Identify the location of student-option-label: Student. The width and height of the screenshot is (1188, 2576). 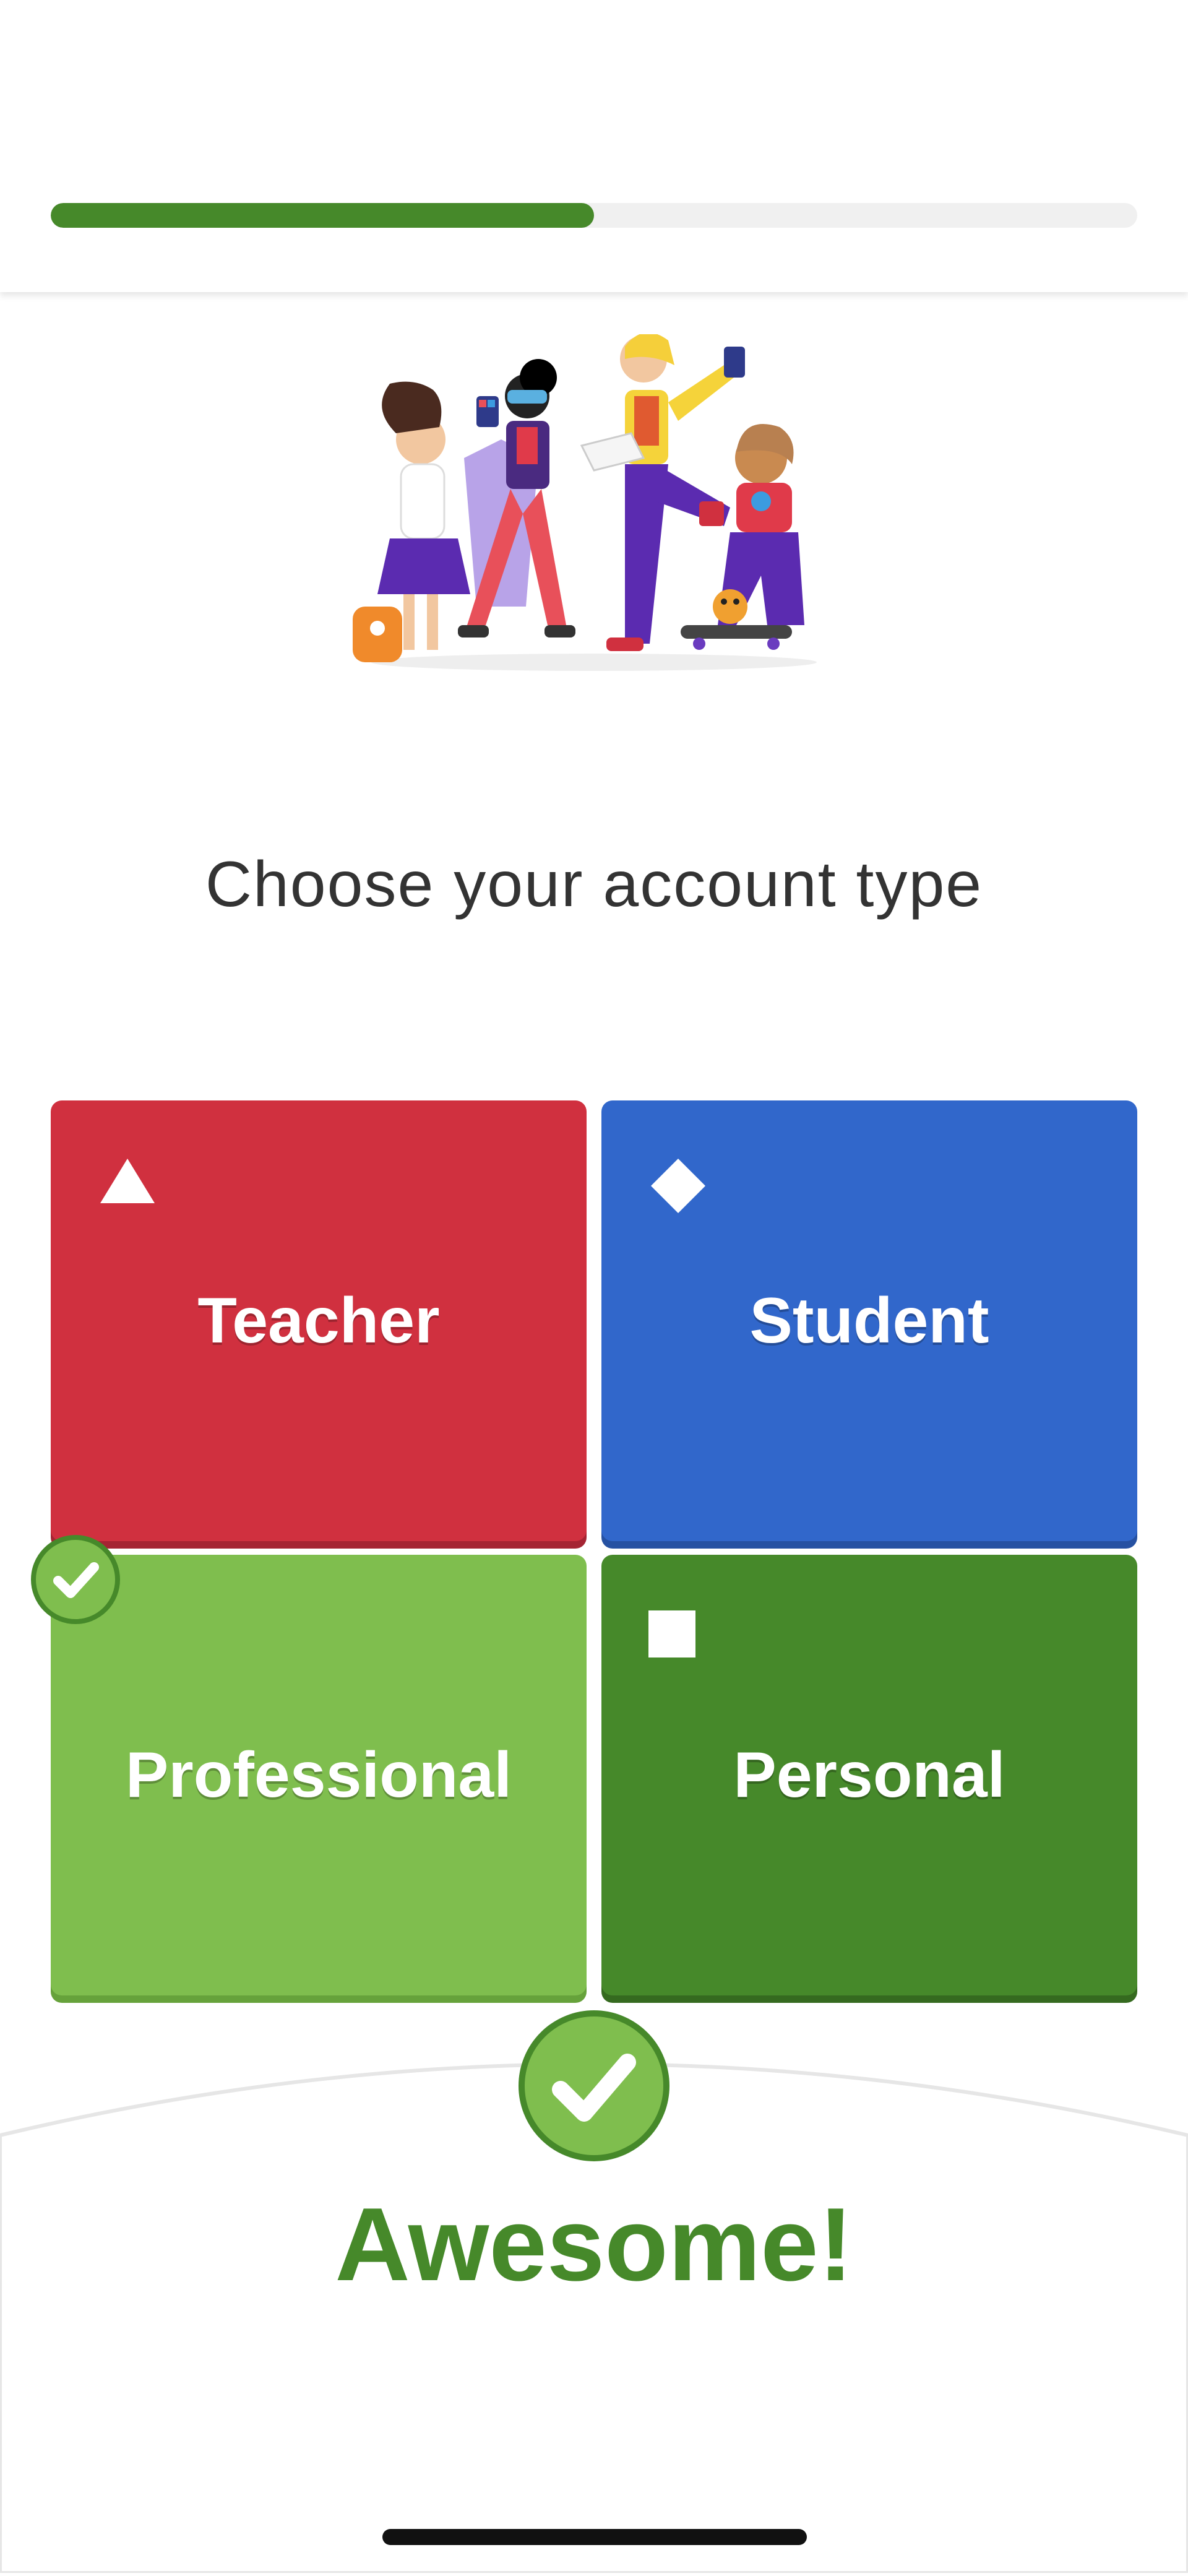
(869, 1320).